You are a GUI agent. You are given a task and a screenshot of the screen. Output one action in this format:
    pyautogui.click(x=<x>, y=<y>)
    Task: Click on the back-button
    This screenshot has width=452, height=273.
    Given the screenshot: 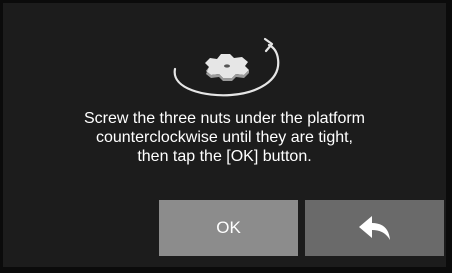 What is the action you would take?
    pyautogui.click(x=374, y=228)
    